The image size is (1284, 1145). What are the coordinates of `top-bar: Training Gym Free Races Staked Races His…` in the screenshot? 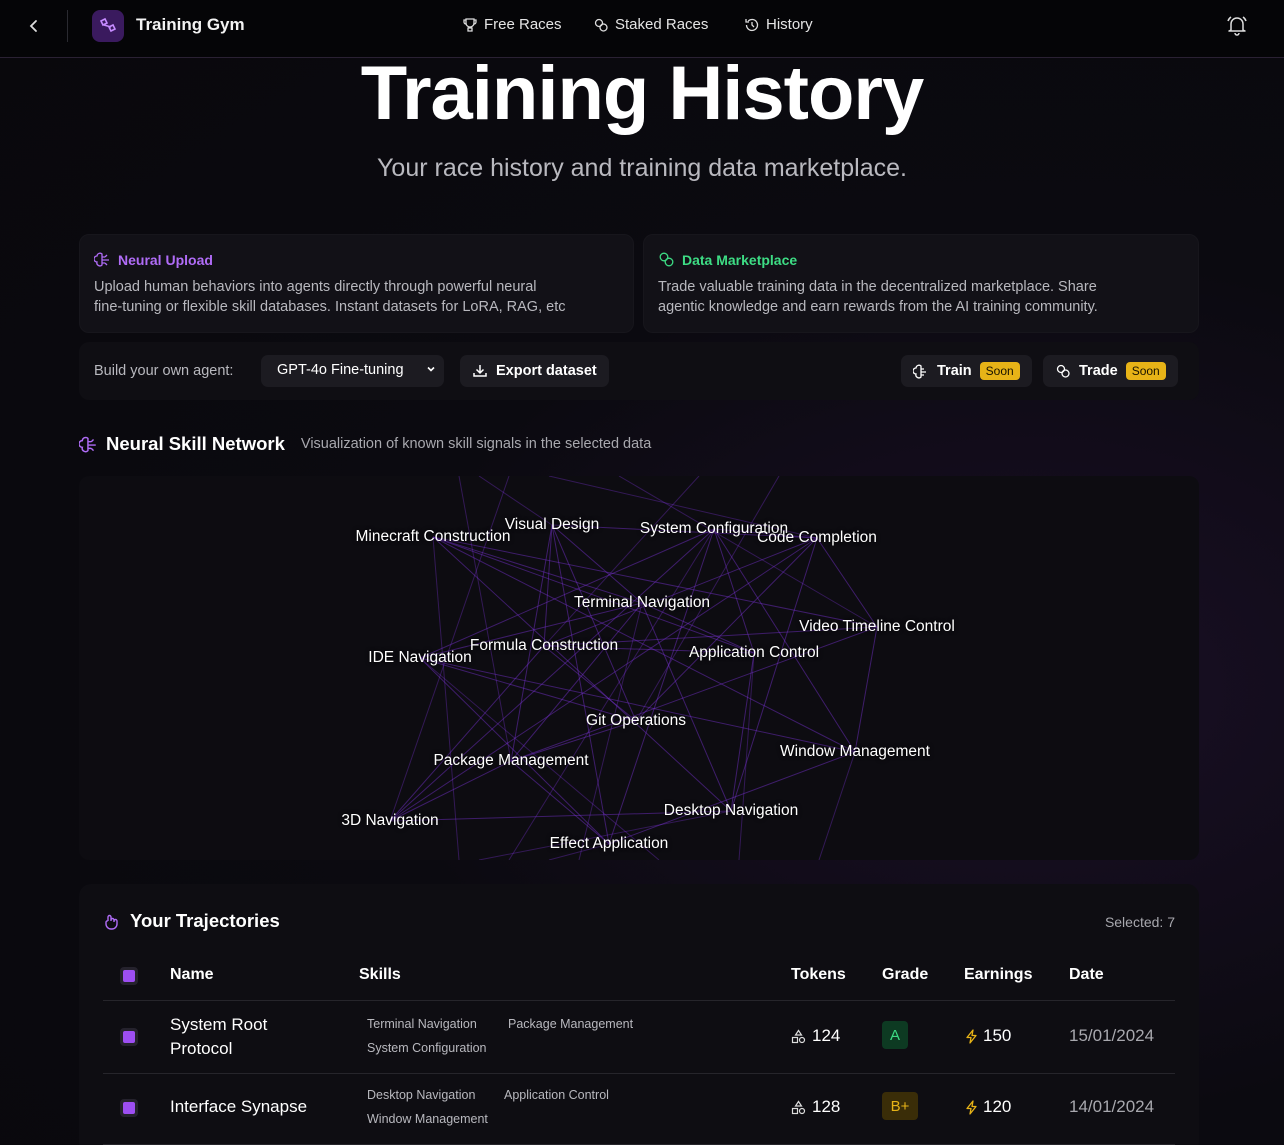 It's located at (642, 29).